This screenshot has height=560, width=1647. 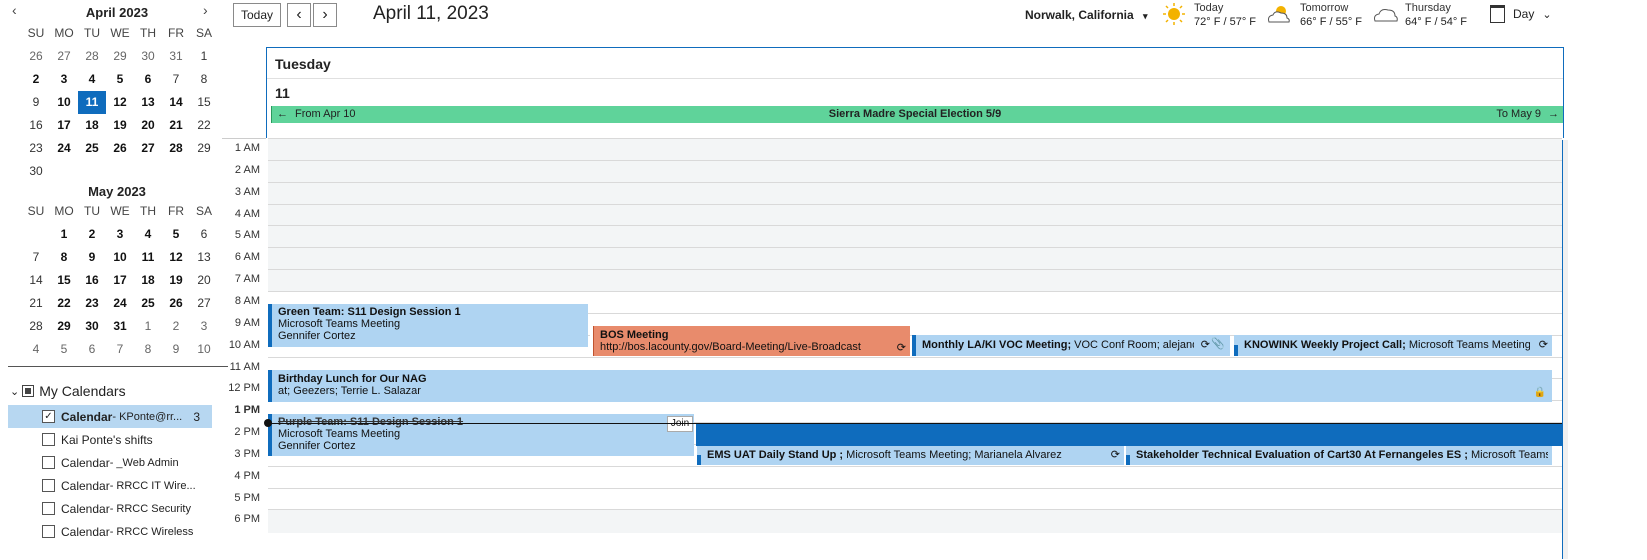 I want to click on event-title: Purple Team: S11 Design Session 1, so click(x=371, y=422).